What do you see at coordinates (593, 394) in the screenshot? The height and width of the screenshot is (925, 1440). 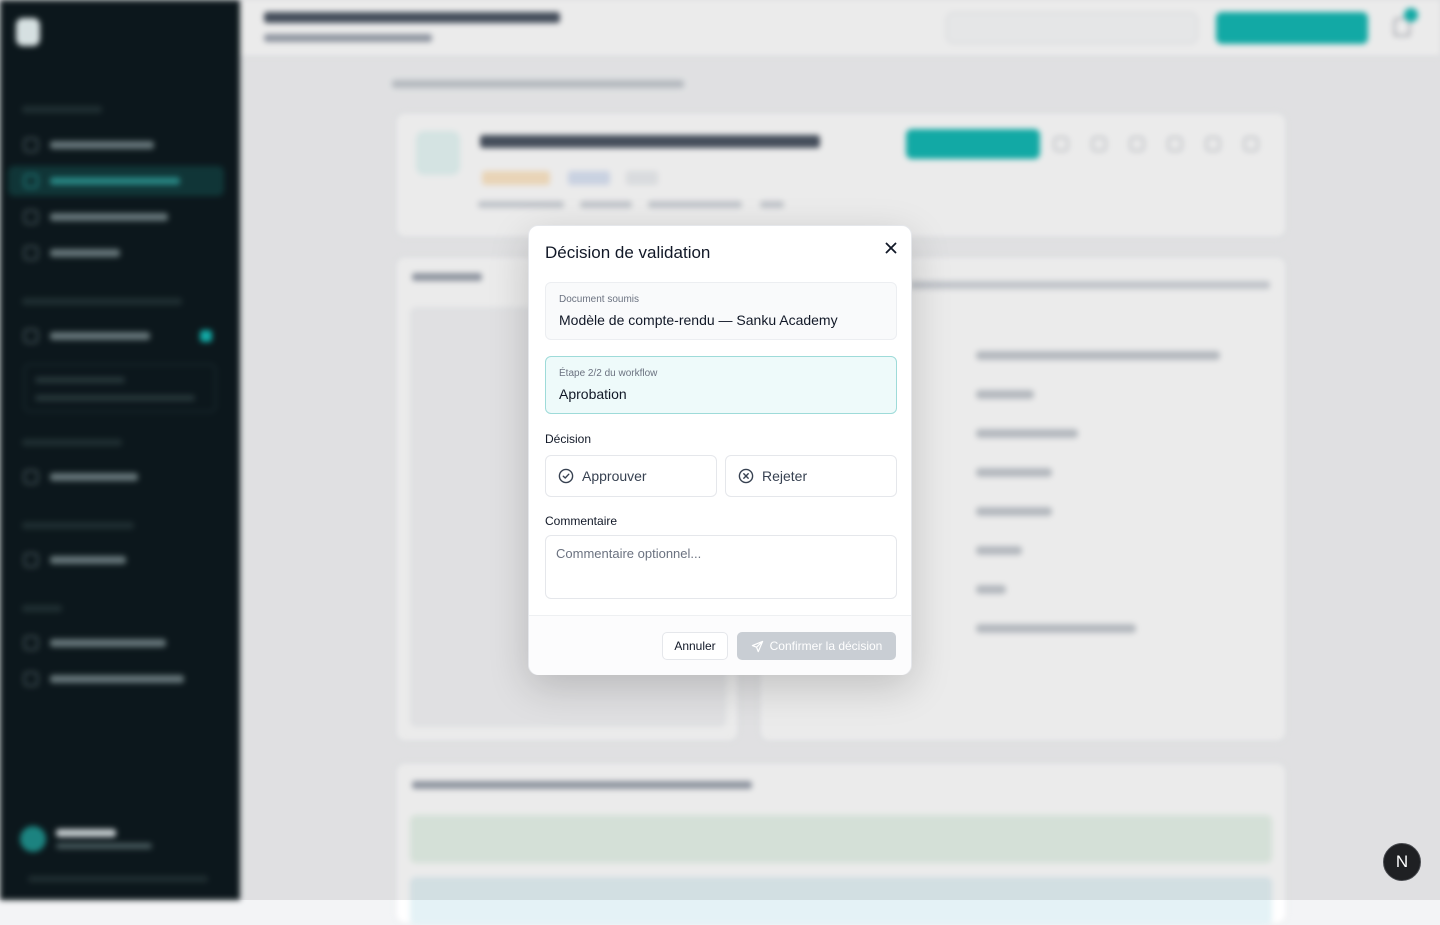 I see `workflow-step-value: Aprobation` at bounding box center [593, 394].